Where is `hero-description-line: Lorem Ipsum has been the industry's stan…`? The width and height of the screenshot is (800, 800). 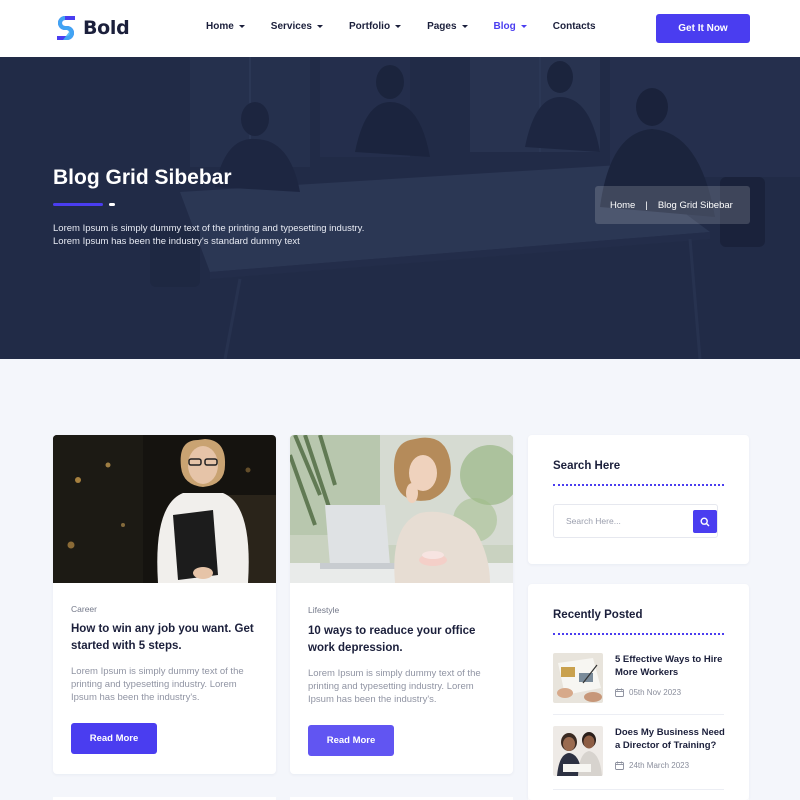
hero-description-line: Lorem Ipsum has been the industry's stan… is located at coordinates (176, 241).